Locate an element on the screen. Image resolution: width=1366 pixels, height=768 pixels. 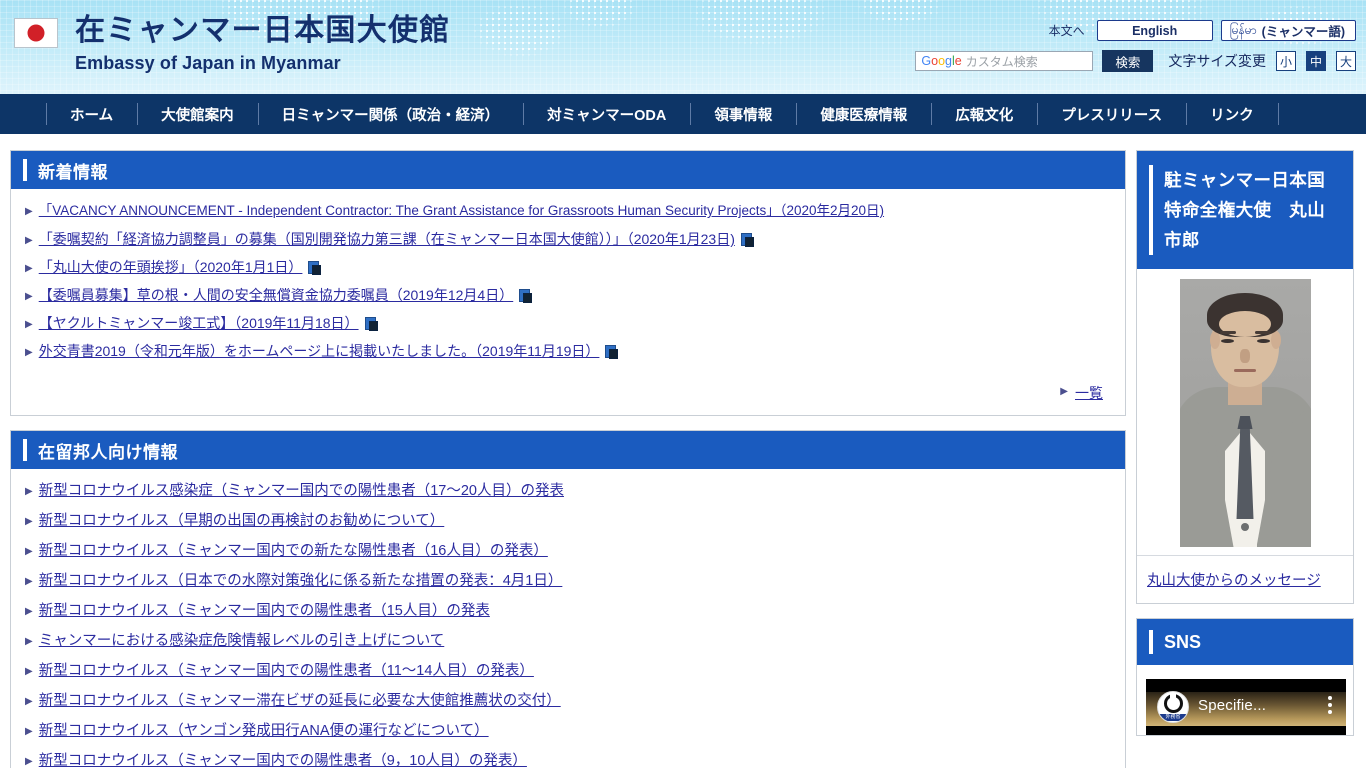
portrait-ear-right is located at coordinates (1275, 340).